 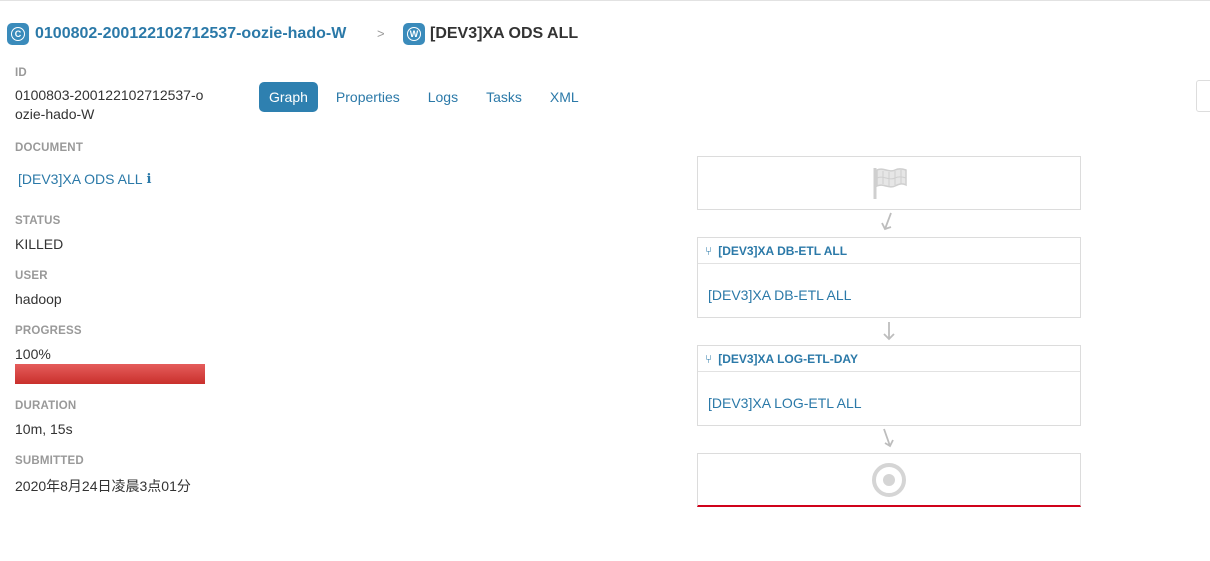 I want to click on id-label: ID, so click(x=21, y=73).